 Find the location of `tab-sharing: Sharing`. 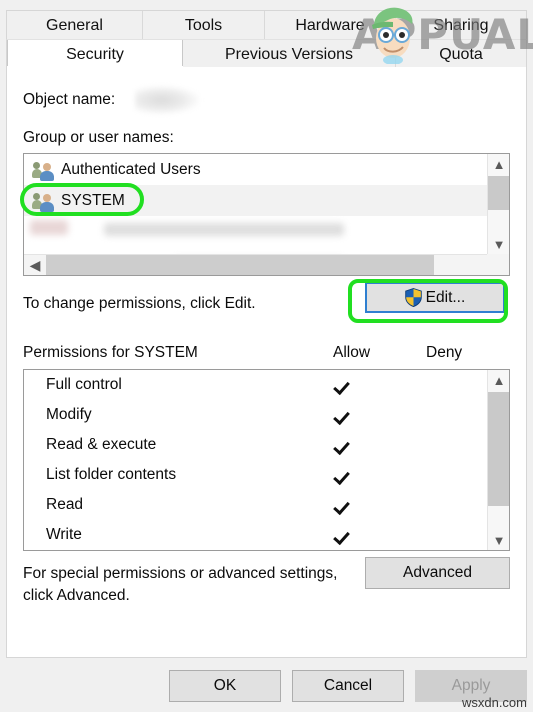

tab-sharing: Sharing is located at coordinates (461, 25).